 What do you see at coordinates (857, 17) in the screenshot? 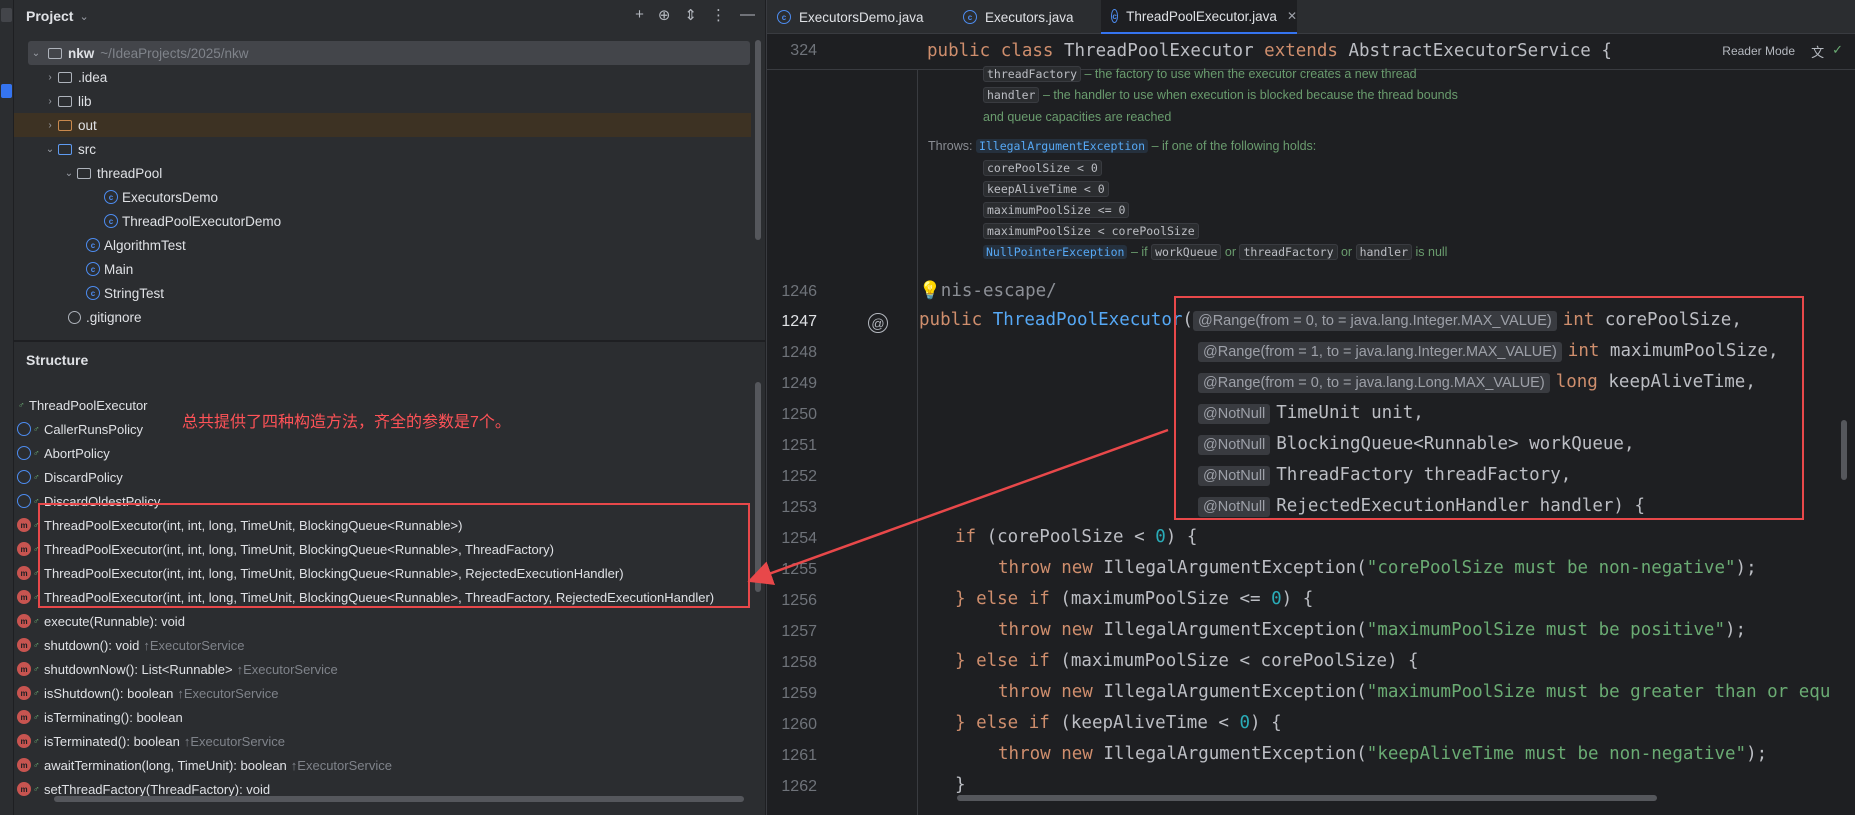
I see `tab-executorsdemo: c ExecutorsDemo.java` at bounding box center [857, 17].